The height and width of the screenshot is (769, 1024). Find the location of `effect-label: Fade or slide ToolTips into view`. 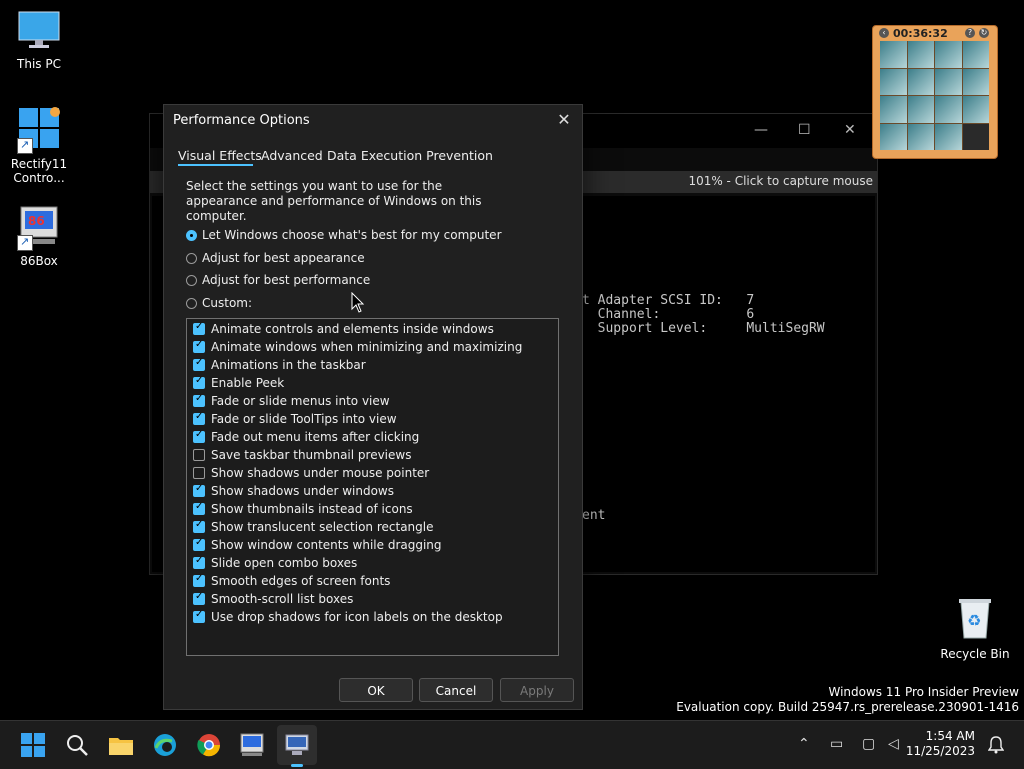

effect-label: Fade or slide ToolTips into view is located at coordinates (304, 419).